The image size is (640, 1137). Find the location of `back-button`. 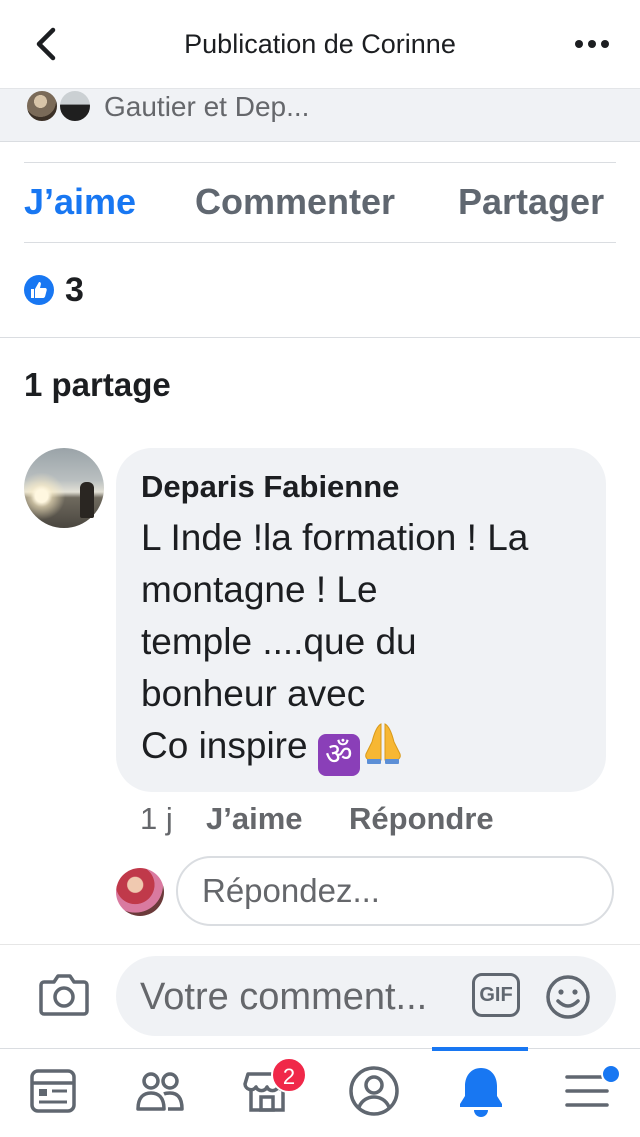

back-button is located at coordinates (48, 44).